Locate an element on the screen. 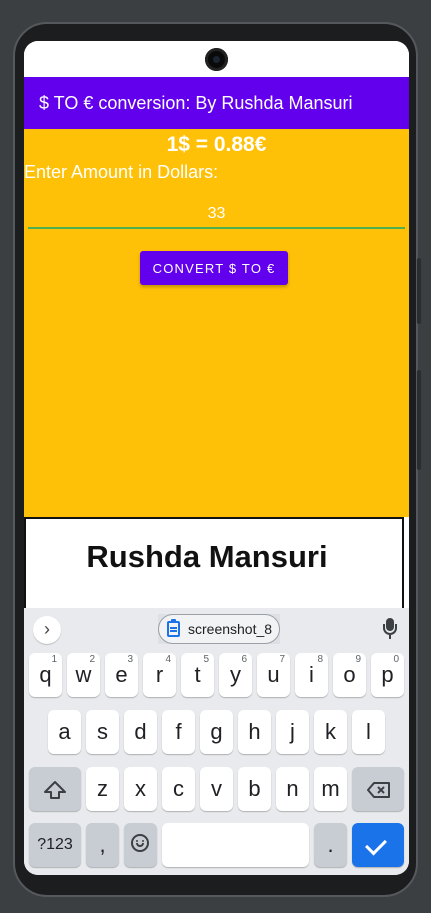 The width and height of the screenshot is (431, 913). key-m: m is located at coordinates (330, 789).